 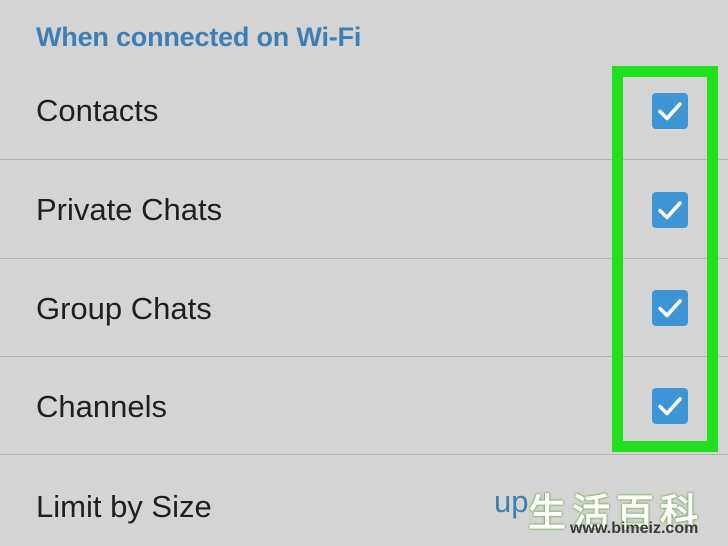 I want to click on setting-label-group-chats: Group Chats, so click(x=124, y=308).